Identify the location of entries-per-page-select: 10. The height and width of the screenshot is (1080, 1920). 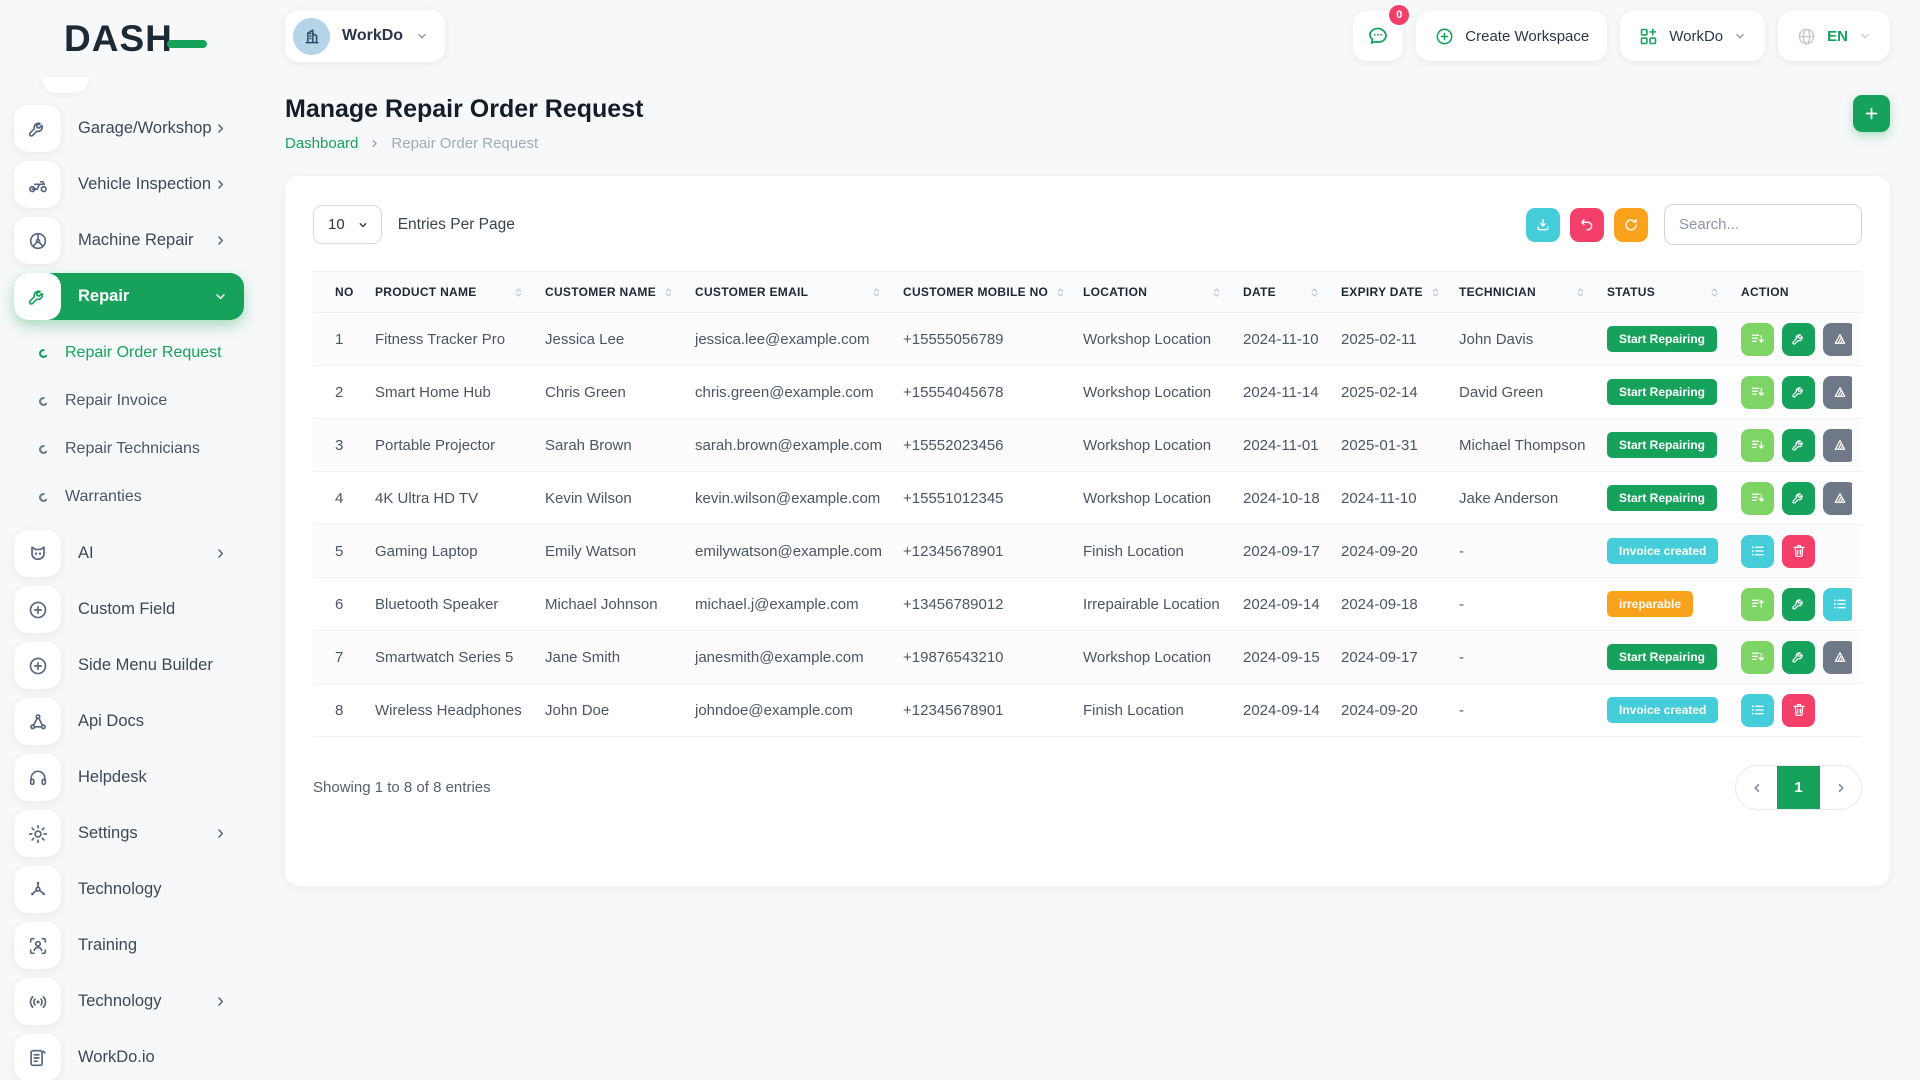
(347, 224).